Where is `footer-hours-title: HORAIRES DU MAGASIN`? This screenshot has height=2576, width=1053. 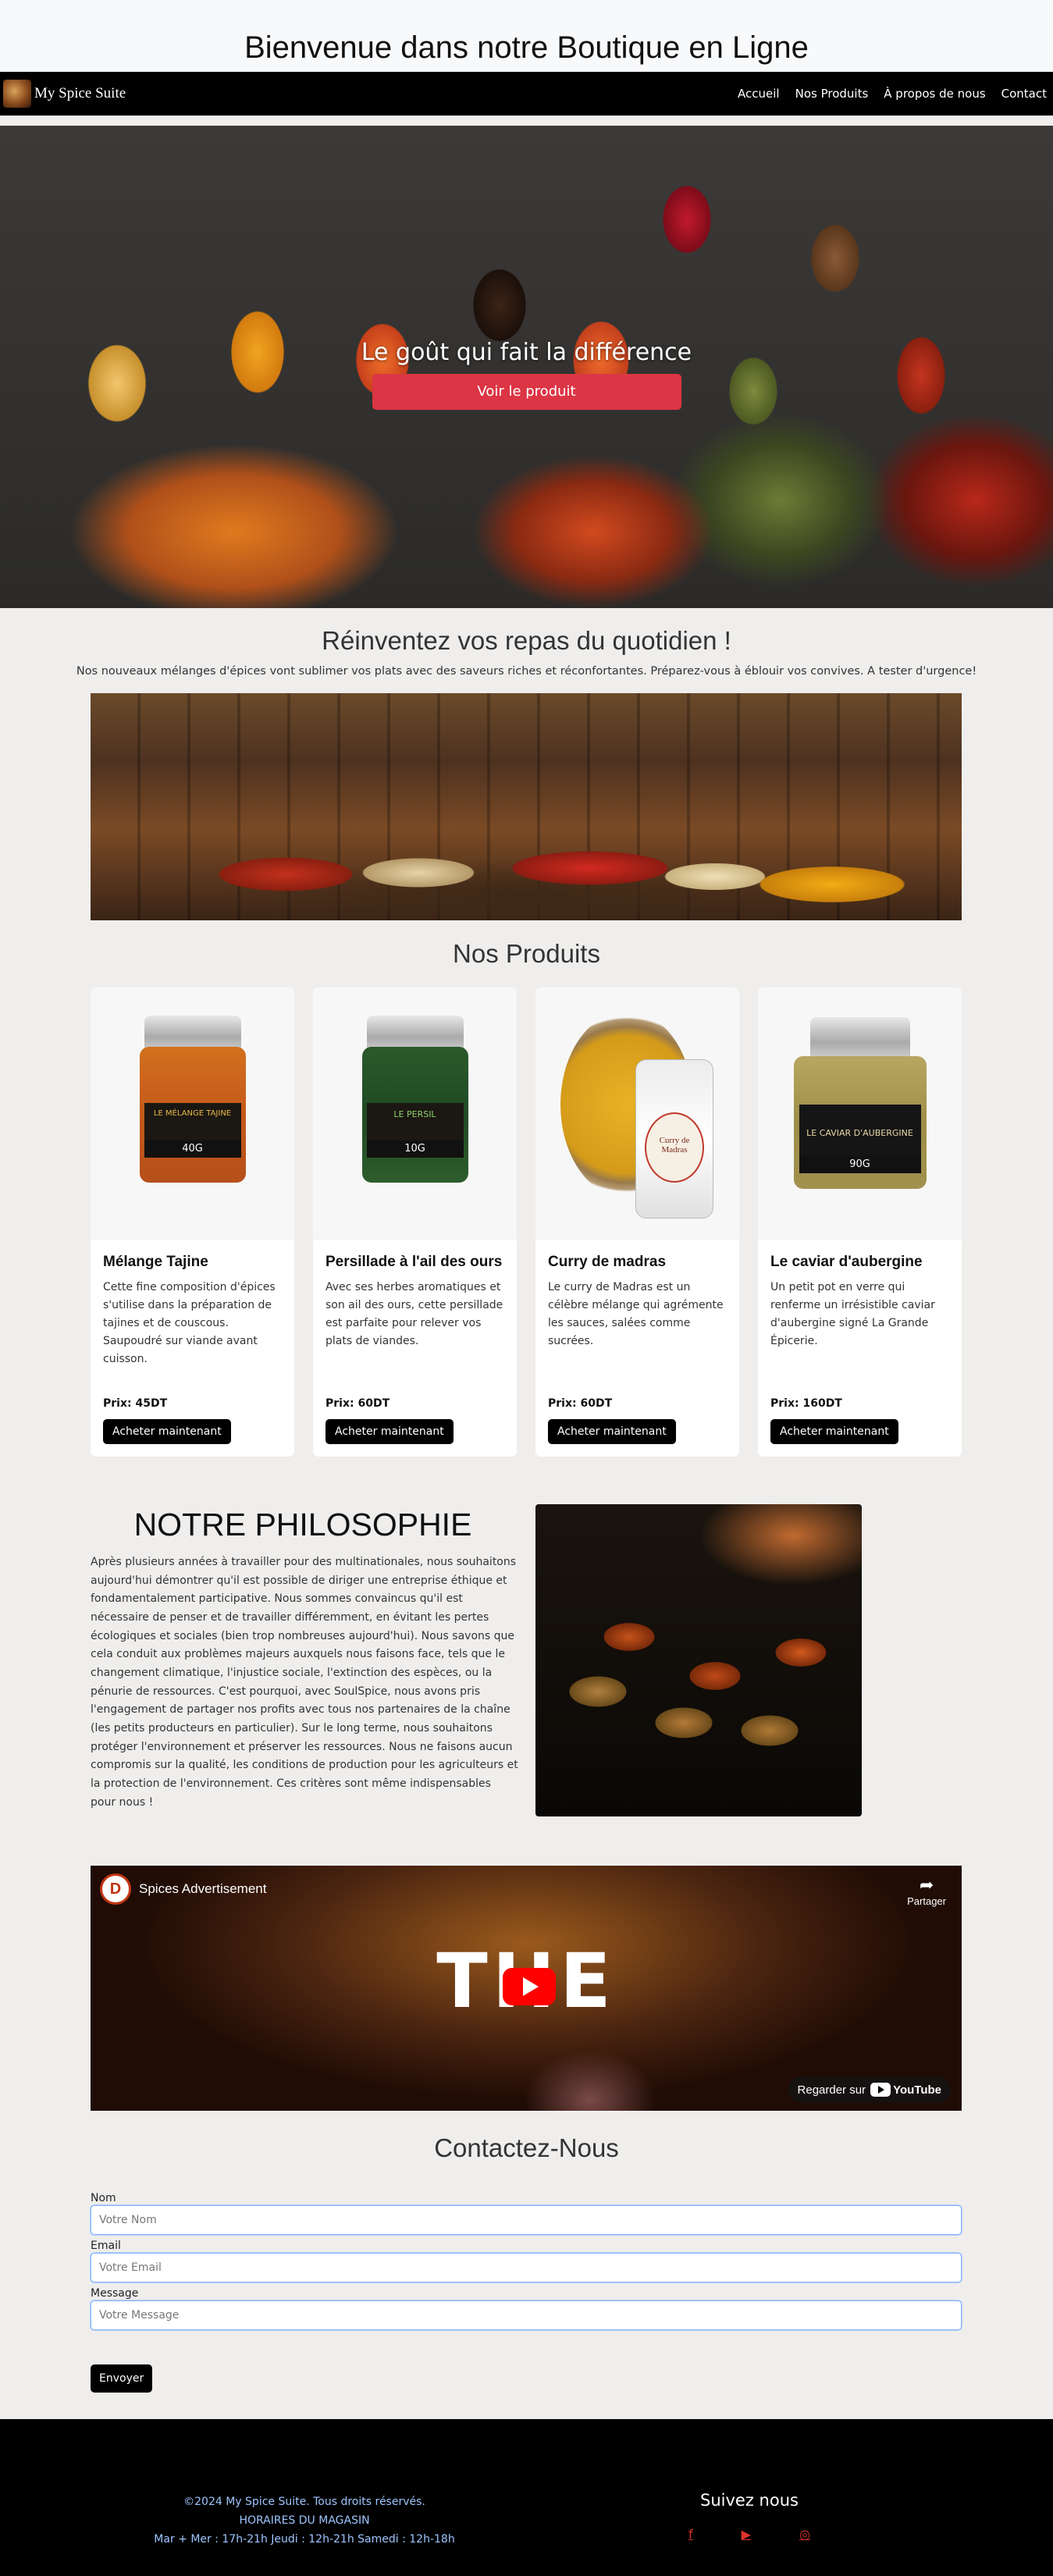
footer-hours-title: HORAIRES DU MAGASIN is located at coordinates (305, 2520).